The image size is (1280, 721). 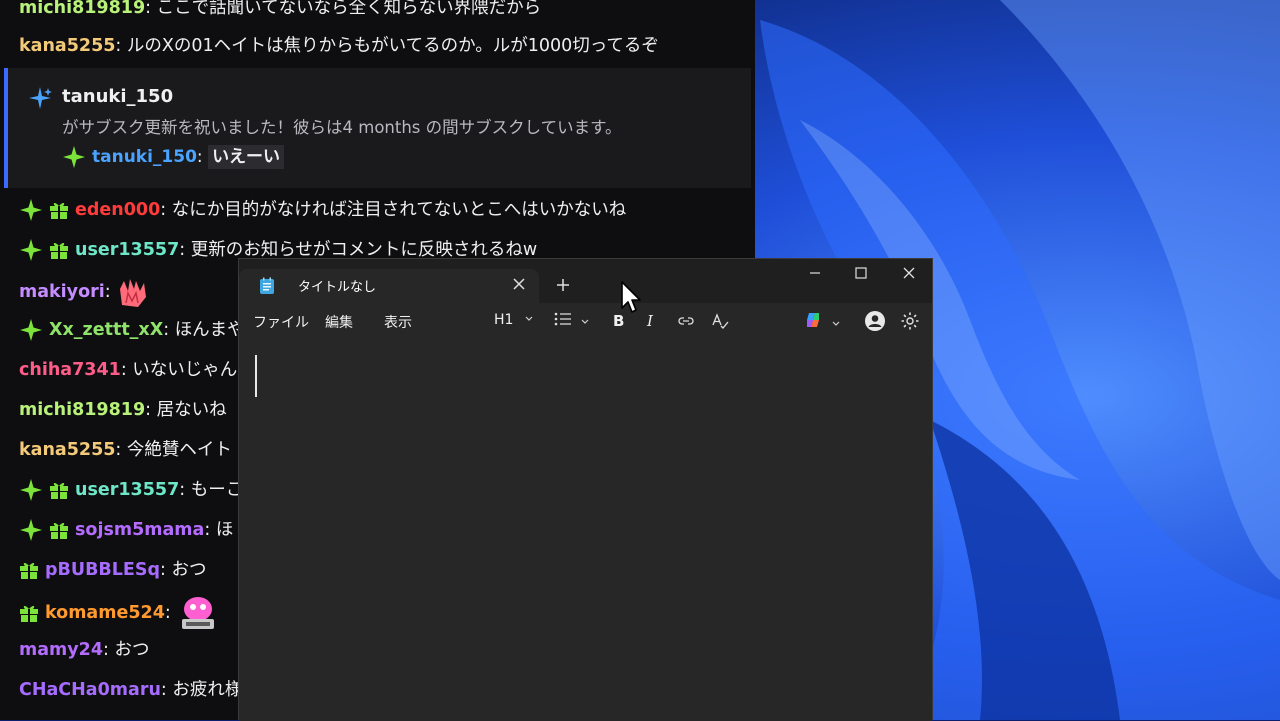 I want to click on chat-message: user13557: もーこ, so click(x=131, y=490).